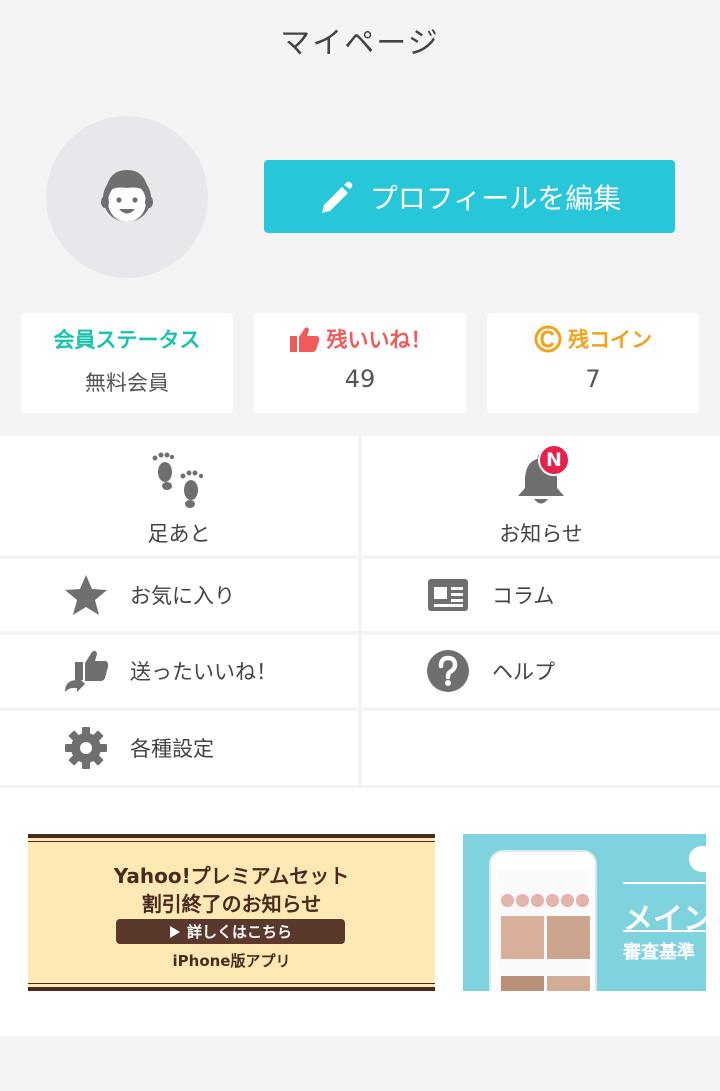 The height and width of the screenshot is (1091, 720). What do you see at coordinates (127, 340) in the screenshot?
I see `member-status-title: 会員ステータス` at bounding box center [127, 340].